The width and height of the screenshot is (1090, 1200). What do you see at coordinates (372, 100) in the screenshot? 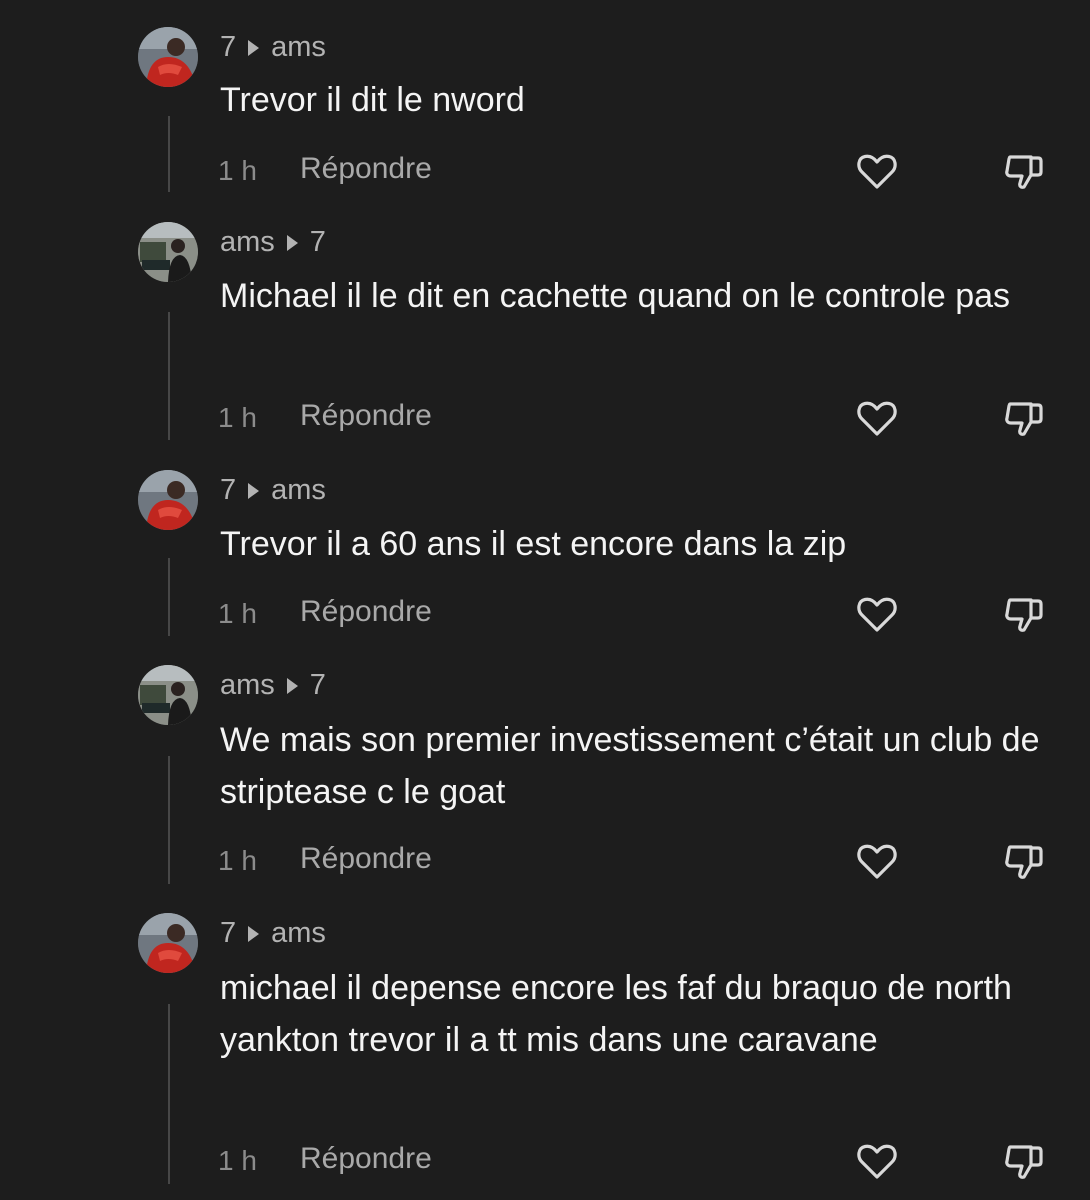
I see `comment-text: Trevor il dit le nword` at bounding box center [372, 100].